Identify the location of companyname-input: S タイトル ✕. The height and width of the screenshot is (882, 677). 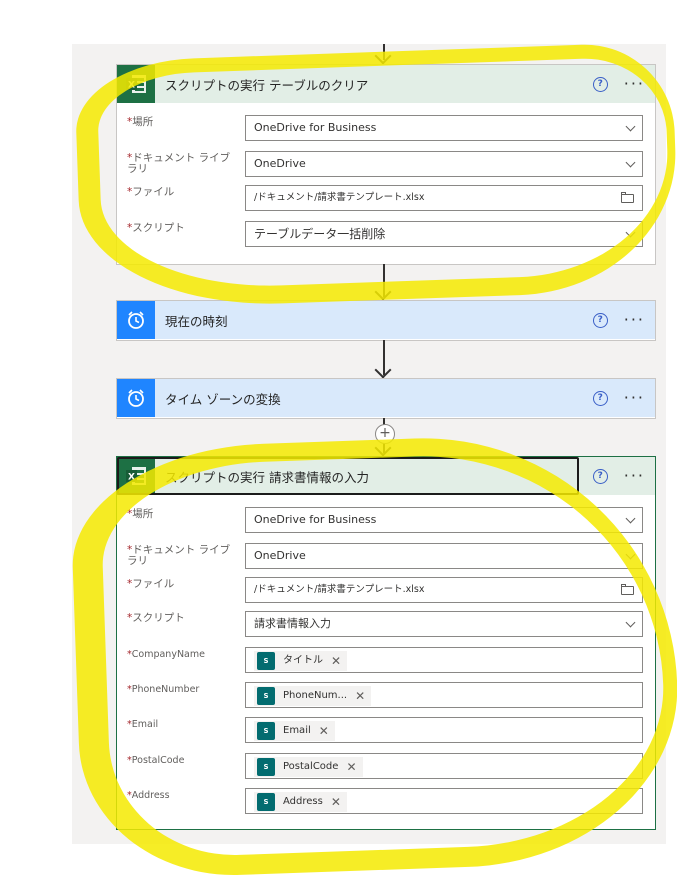
(444, 660).